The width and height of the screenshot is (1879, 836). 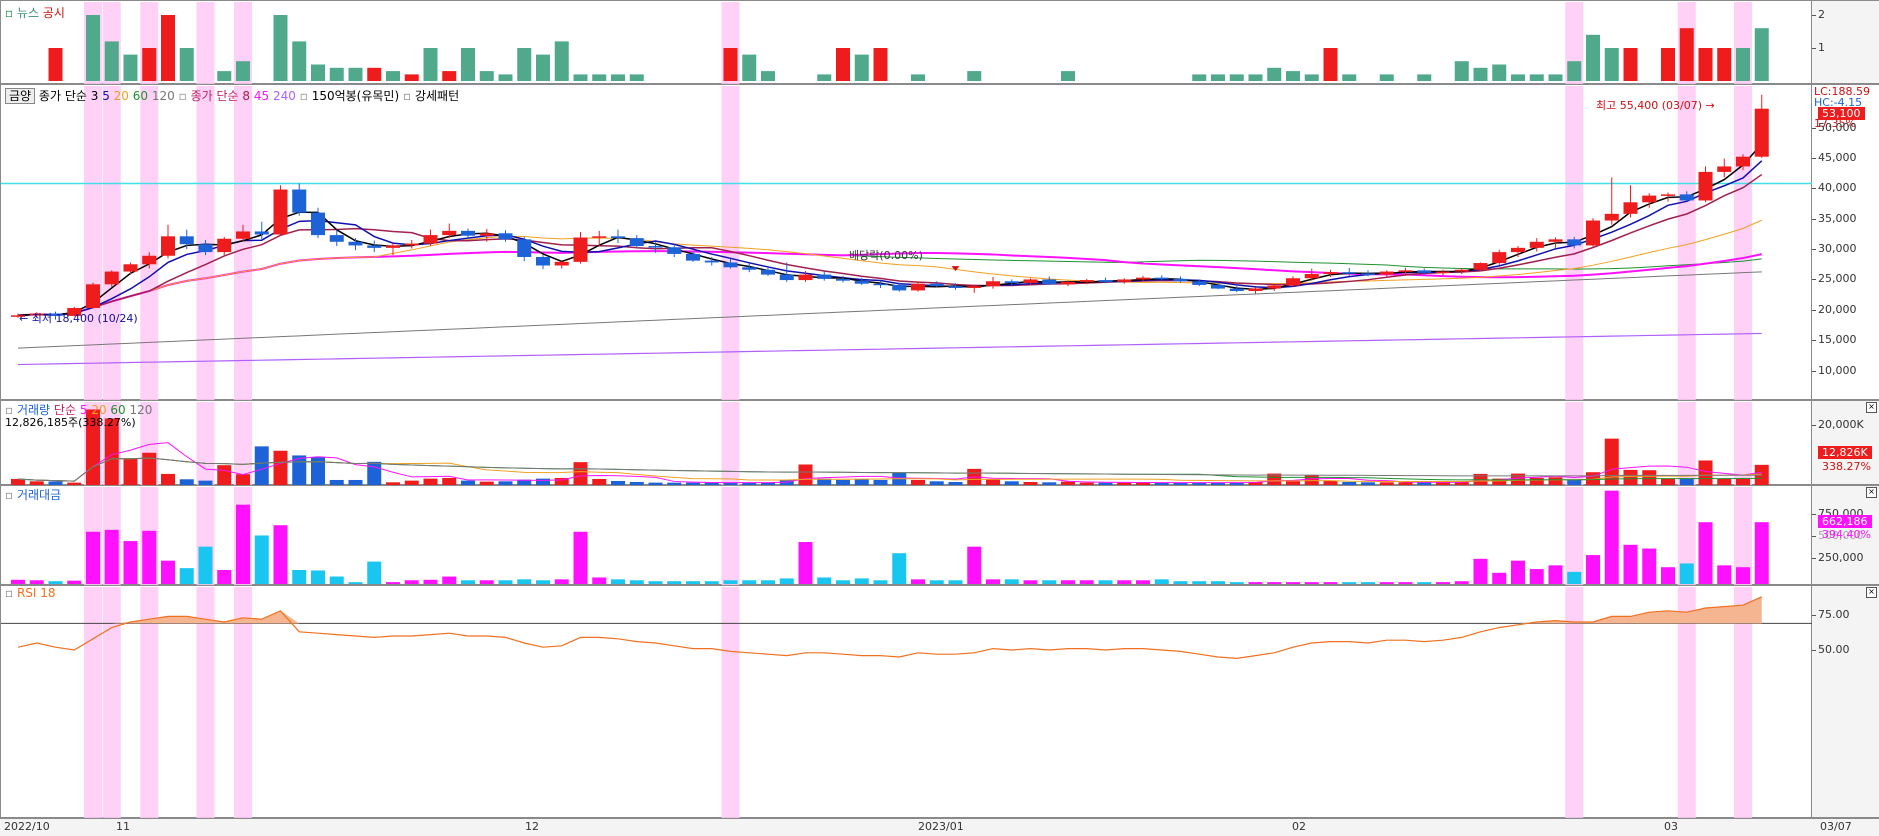 I want to click on close-volume-icon: ×, so click(x=1871, y=407).